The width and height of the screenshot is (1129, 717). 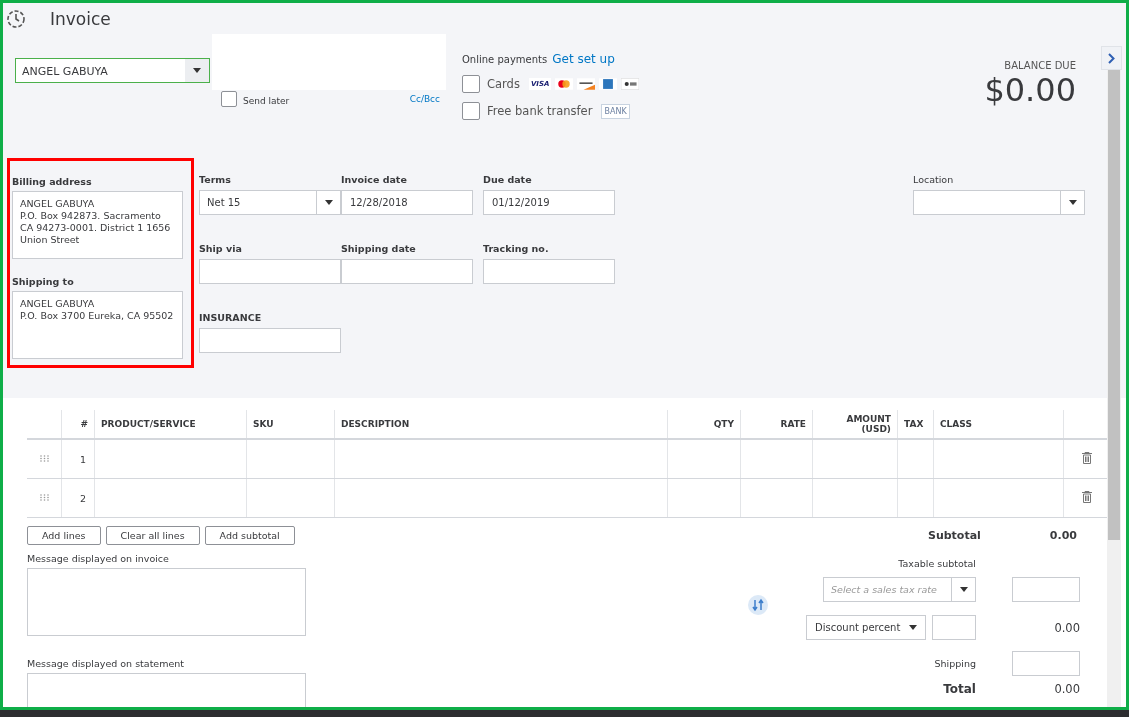 What do you see at coordinates (329, 62) in the screenshot?
I see `email-field` at bounding box center [329, 62].